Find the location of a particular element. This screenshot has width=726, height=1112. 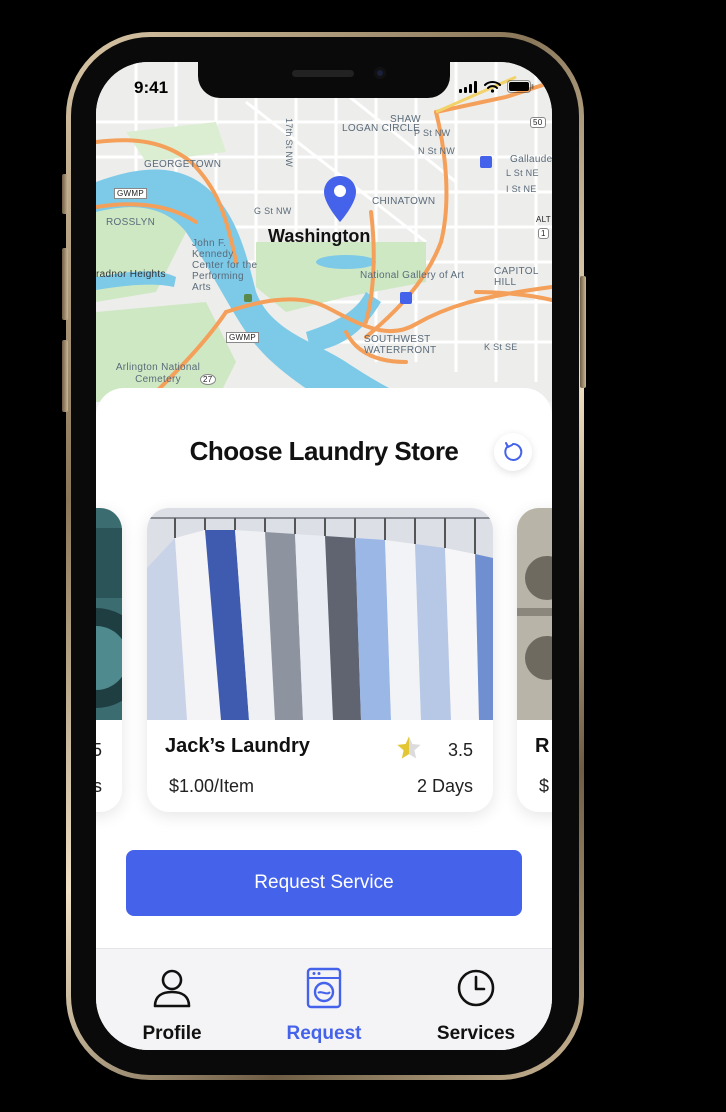

map-label-rosslyn: ROSSLYN is located at coordinates (131, 222).